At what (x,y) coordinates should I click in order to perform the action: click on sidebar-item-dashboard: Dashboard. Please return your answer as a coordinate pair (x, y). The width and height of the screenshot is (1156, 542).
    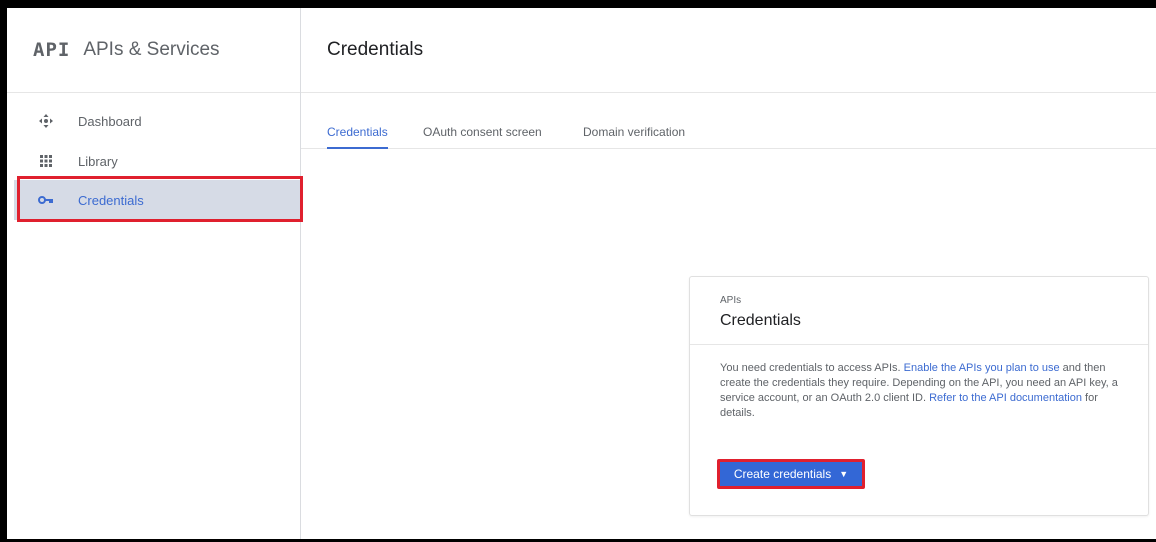
    Looking at the image, I should click on (157, 121).